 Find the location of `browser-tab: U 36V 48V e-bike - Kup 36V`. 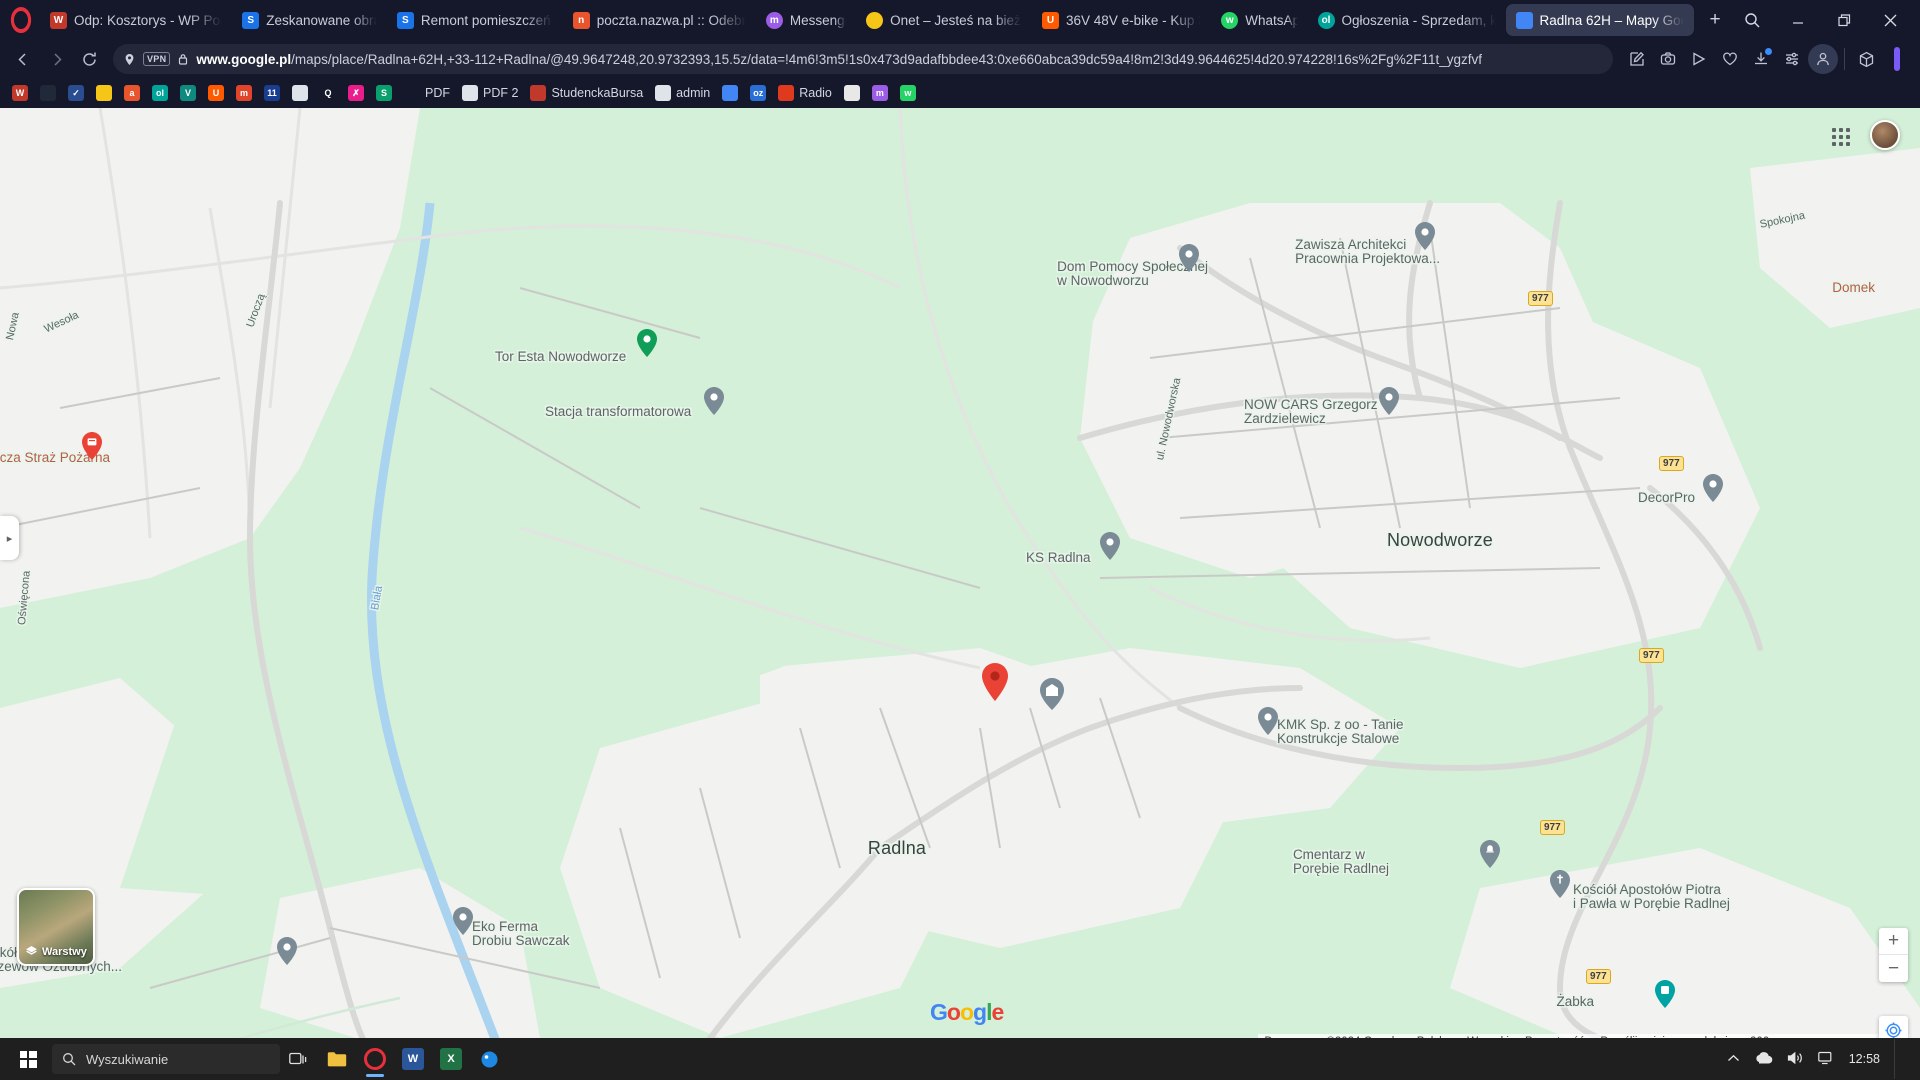

browser-tab: U 36V 48V e-bike - Kup 36V is located at coordinates (1121, 20).